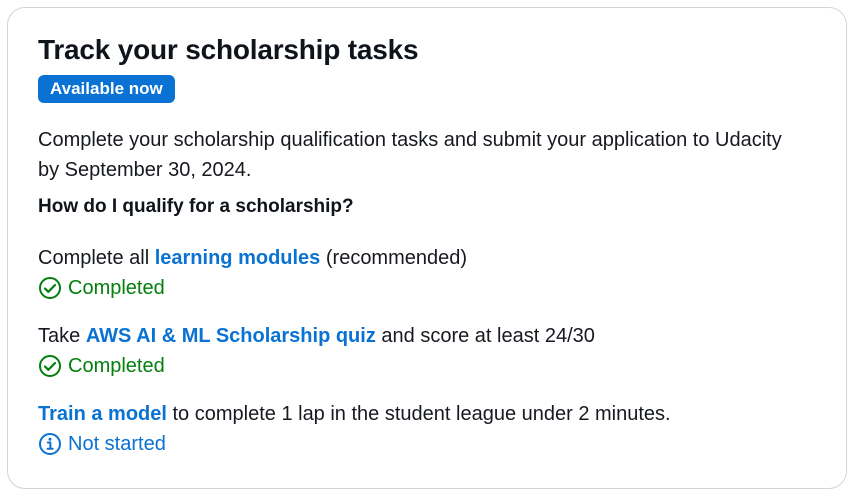  I want to click on availability-badge: Available now, so click(106, 89).